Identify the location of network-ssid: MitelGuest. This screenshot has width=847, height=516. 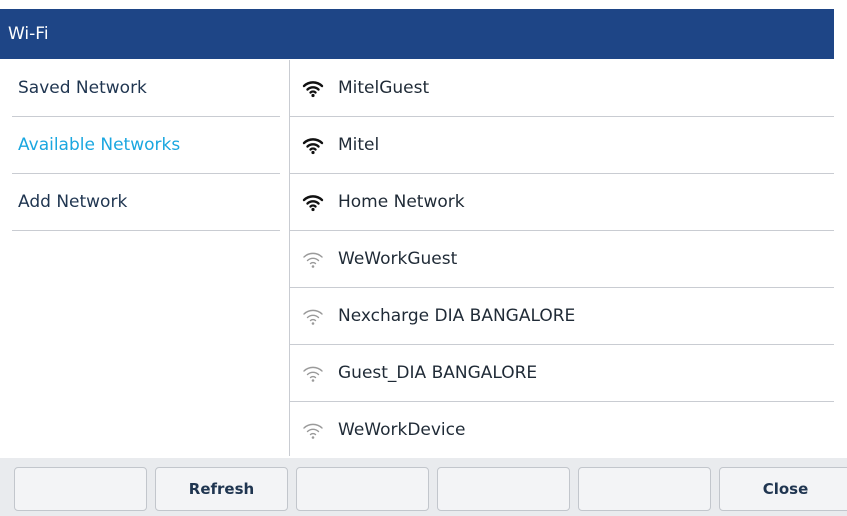
(384, 88).